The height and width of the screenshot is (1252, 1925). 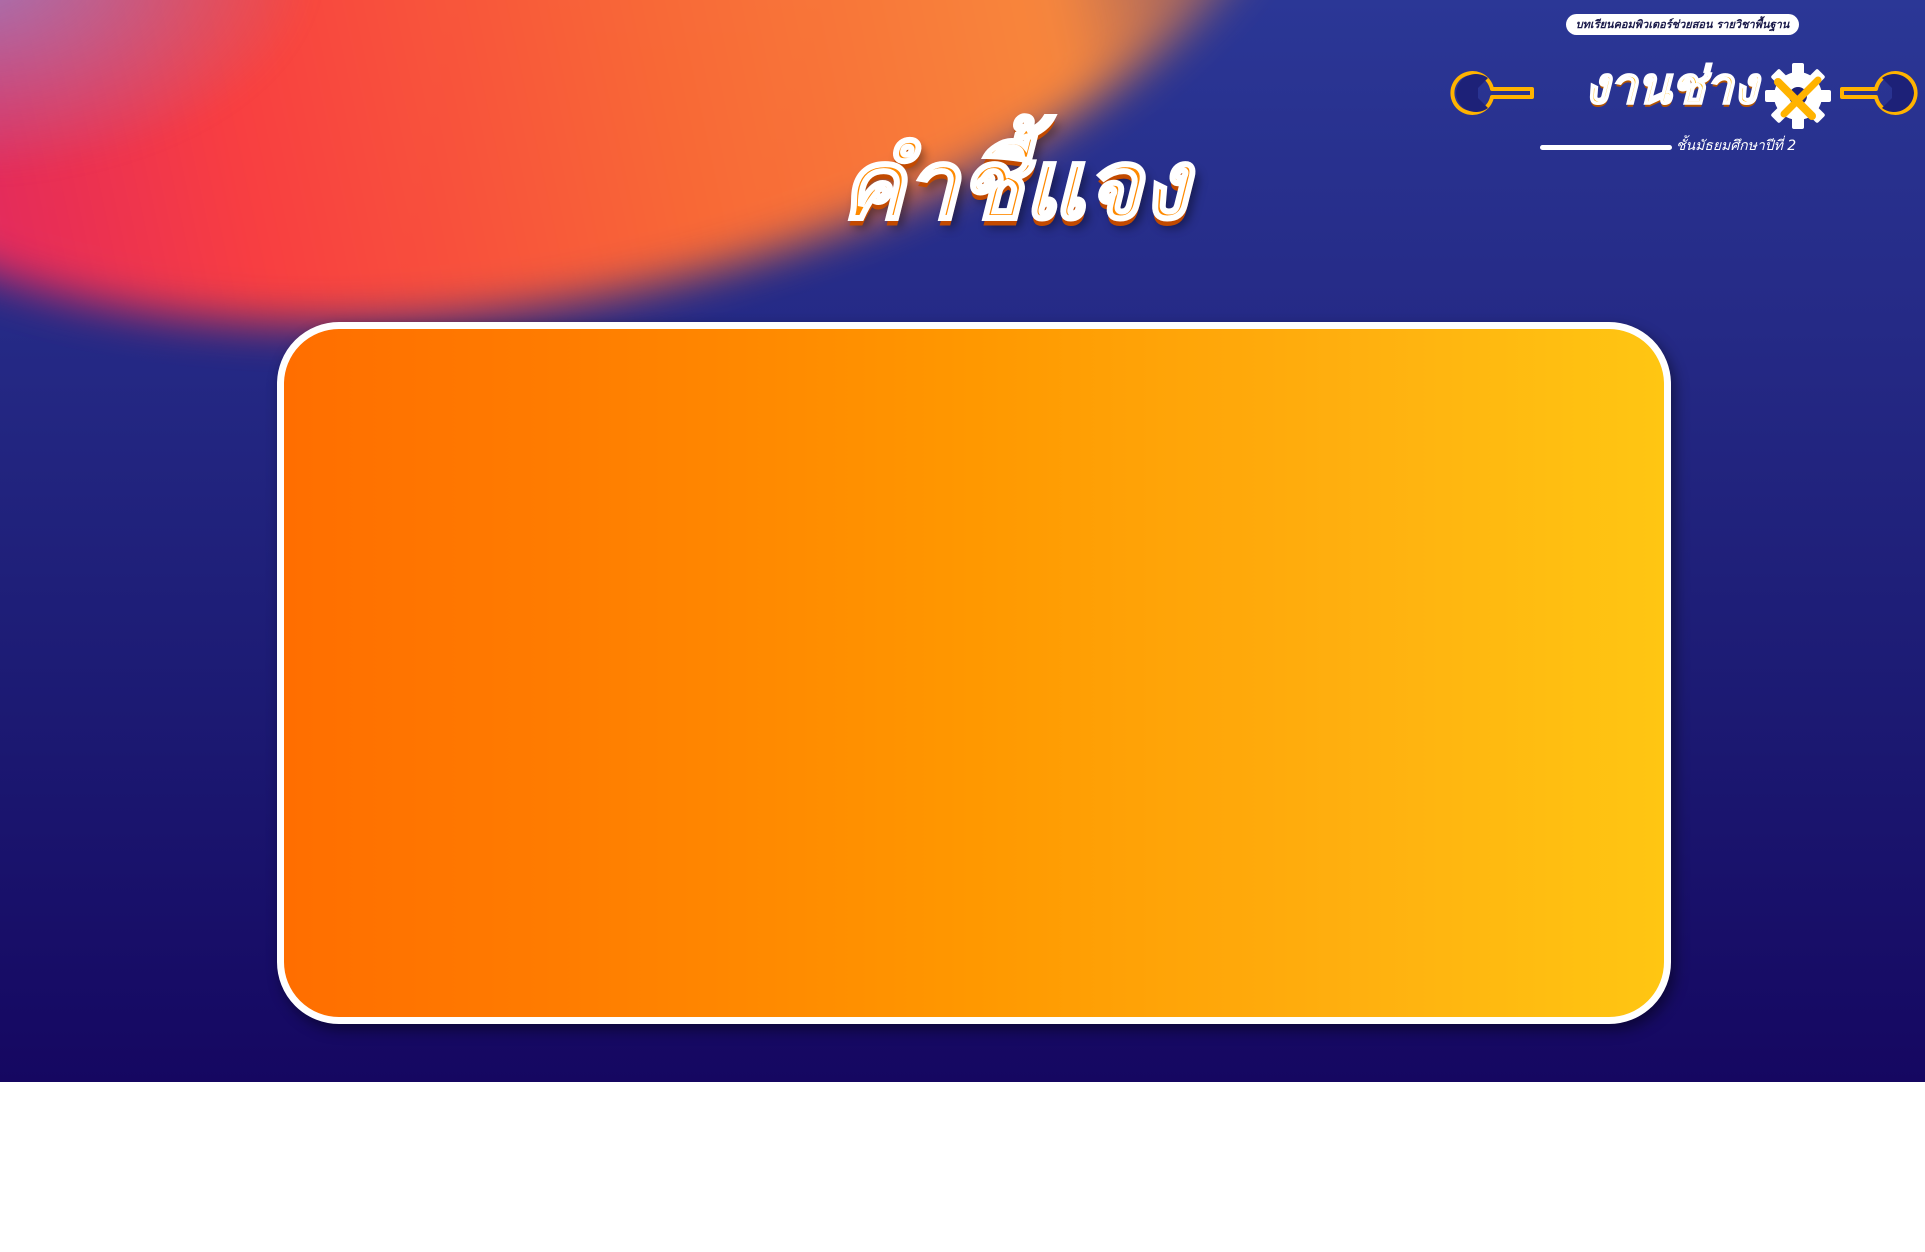 What do you see at coordinates (1606, 147) in the screenshot?
I see `logo-underline` at bounding box center [1606, 147].